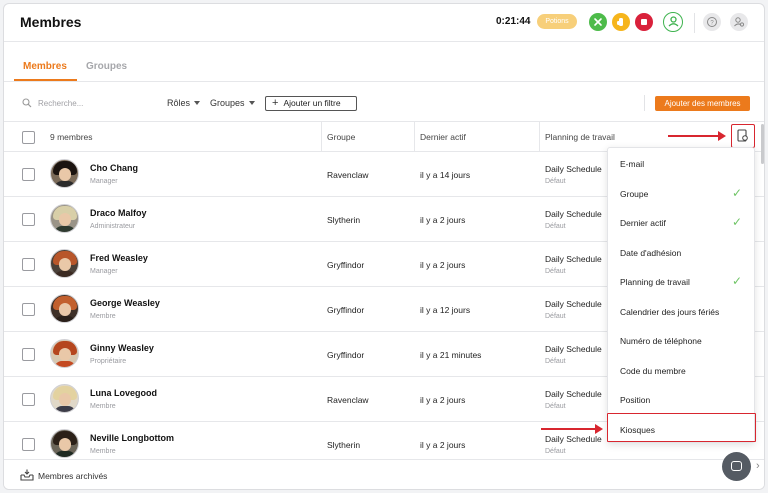 The height and width of the screenshot is (493, 768). I want to click on member-name: Cho Chang, so click(114, 168).